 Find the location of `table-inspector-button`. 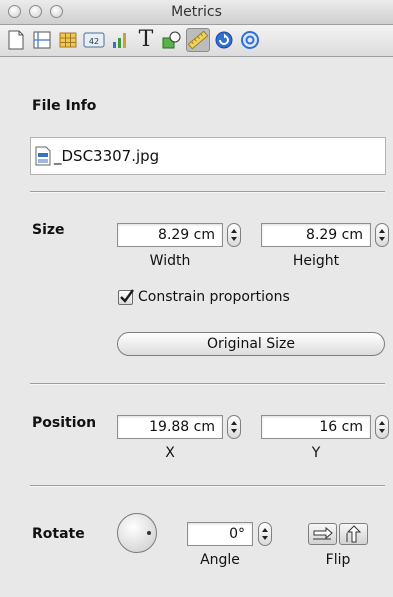

table-inspector-button is located at coordinates (68, 40).